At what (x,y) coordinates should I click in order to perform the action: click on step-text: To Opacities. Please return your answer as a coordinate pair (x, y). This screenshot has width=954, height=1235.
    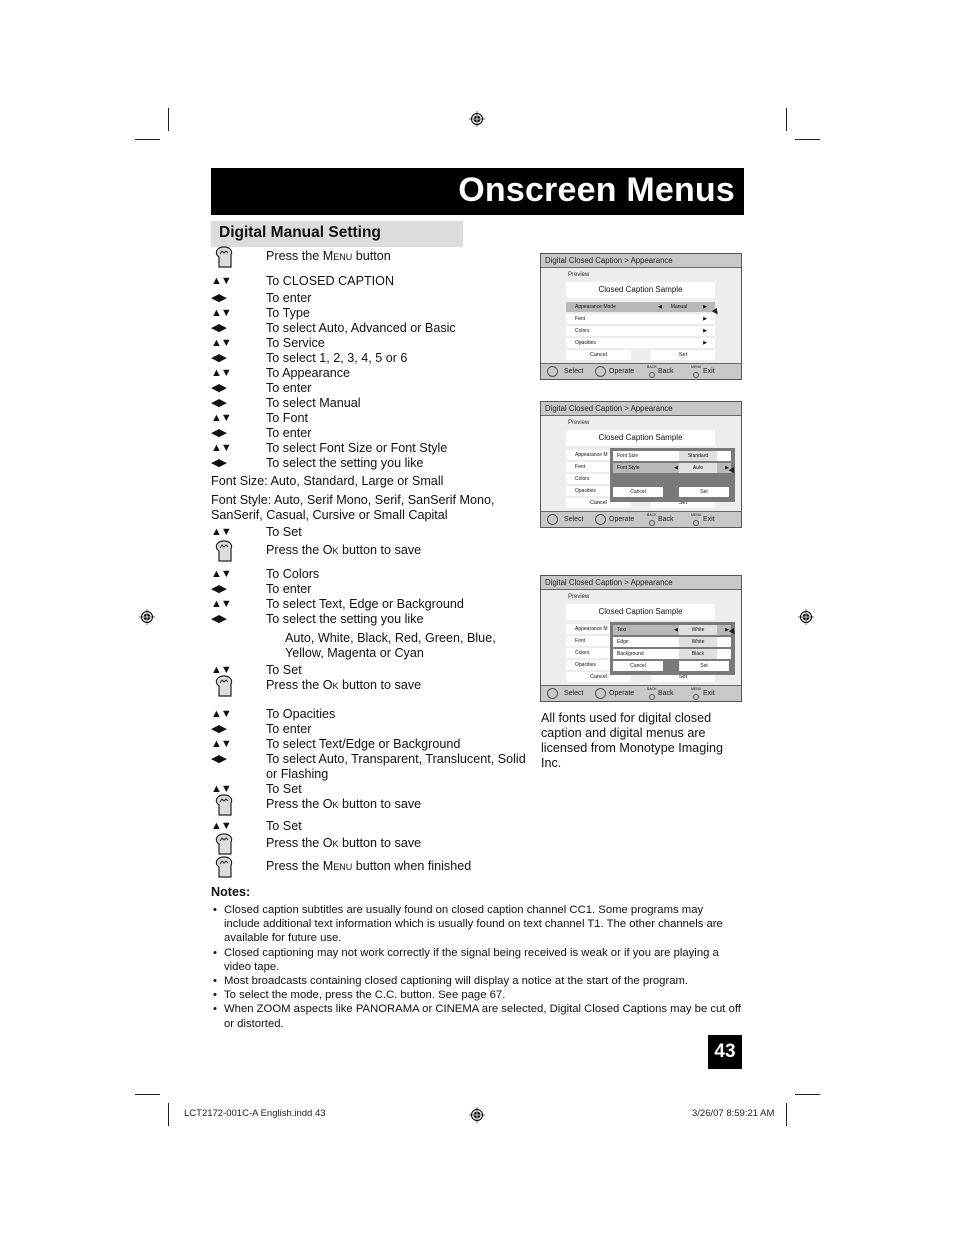
    Looking at the image, I should click on (301, 714).